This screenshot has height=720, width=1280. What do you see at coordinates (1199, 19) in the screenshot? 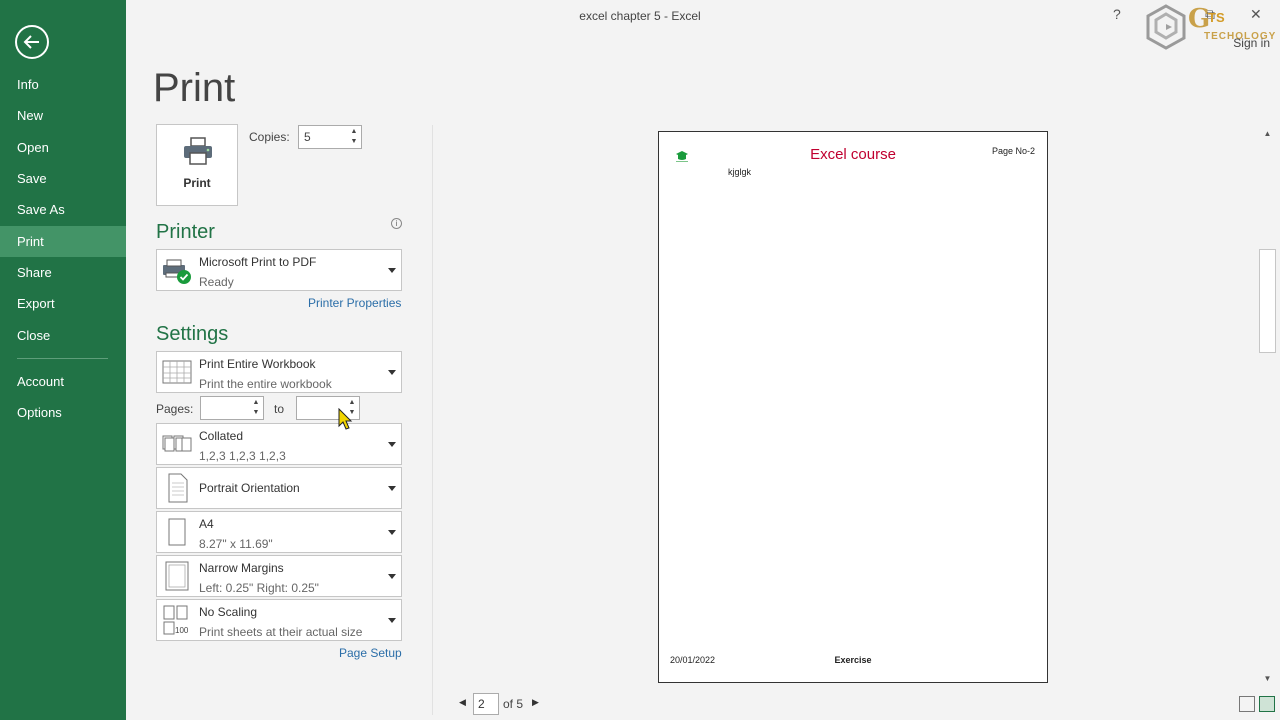
I see `logo-letter-g: G` at bounding box center [1199, 19].